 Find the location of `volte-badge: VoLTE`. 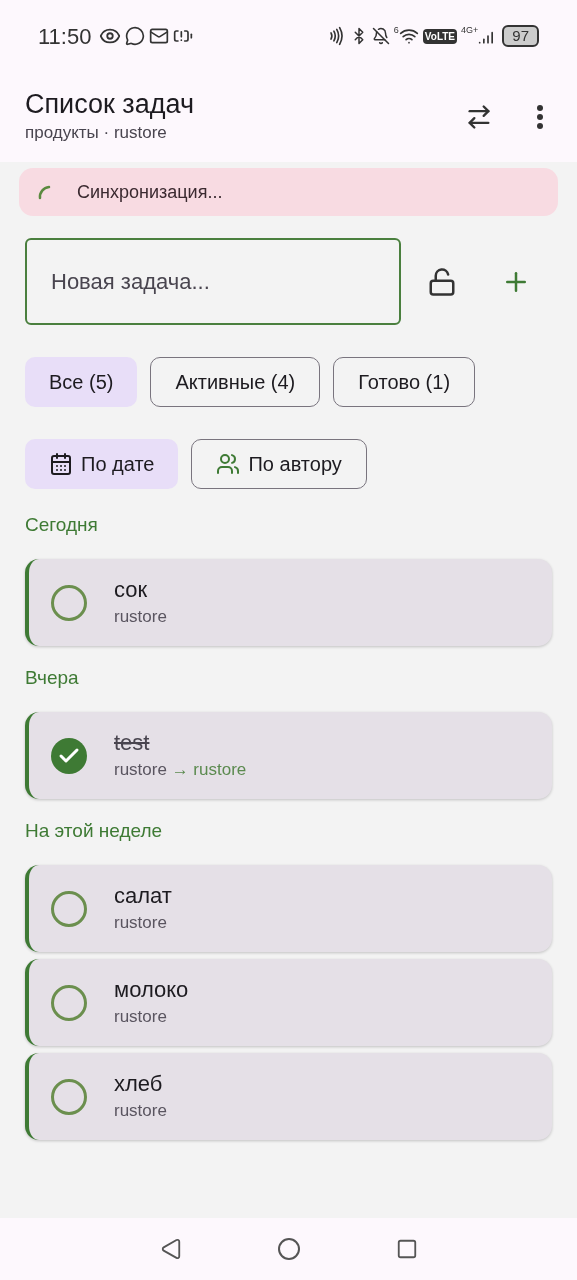

volte-badge: VoLTE is located at coordinates (440, 36).